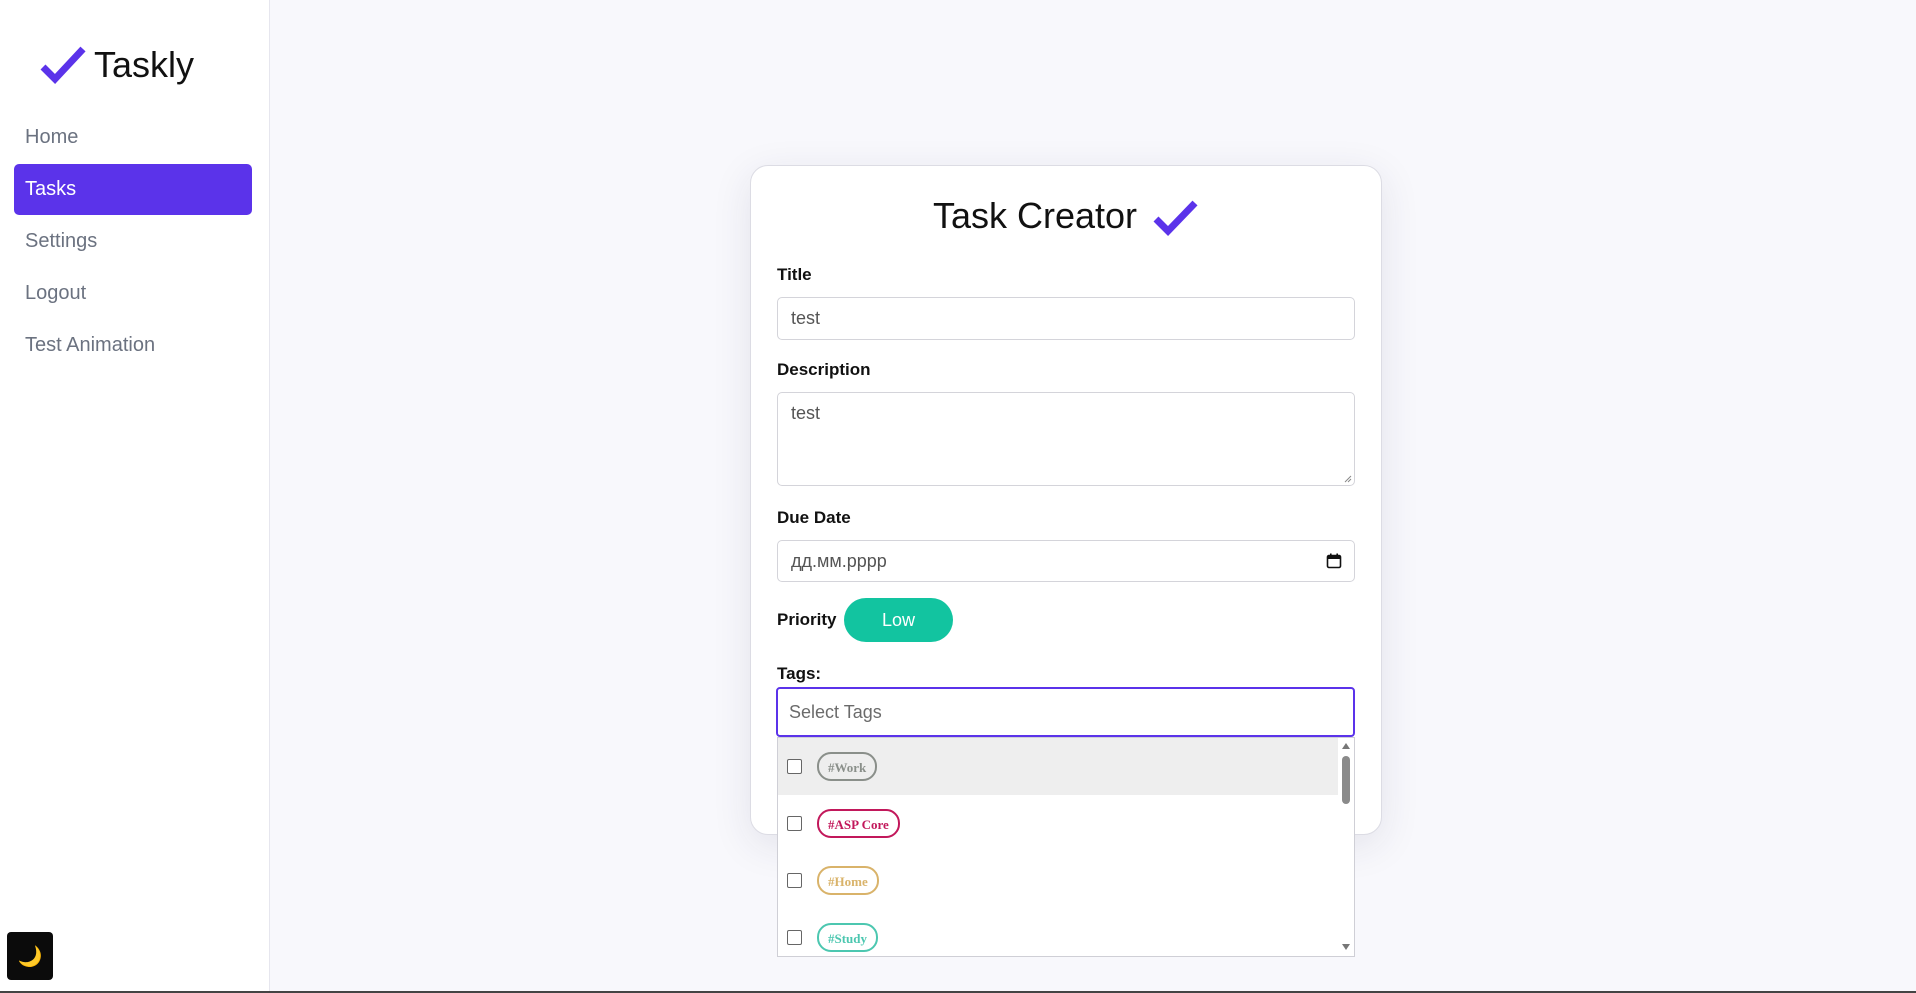 The width and height of the screenshot is (1916, 993). What do you see at coordinates (1348, 479) in the screenshot?
I see `resize-grip-icon` at bounding box center [1348, 479].